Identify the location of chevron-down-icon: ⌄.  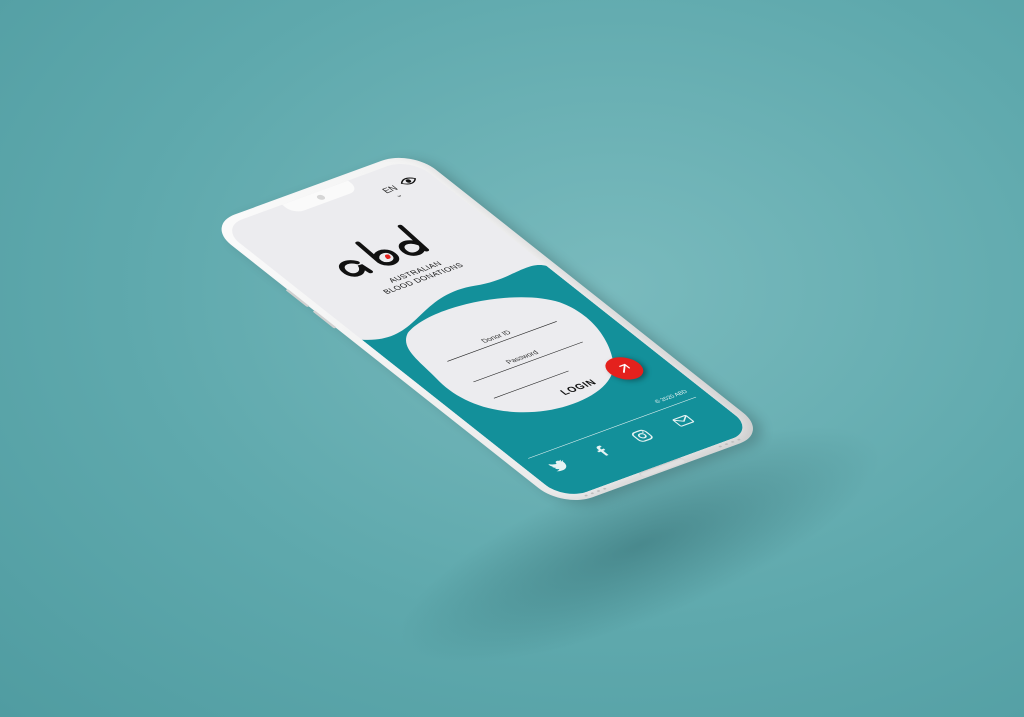
(398, 195).